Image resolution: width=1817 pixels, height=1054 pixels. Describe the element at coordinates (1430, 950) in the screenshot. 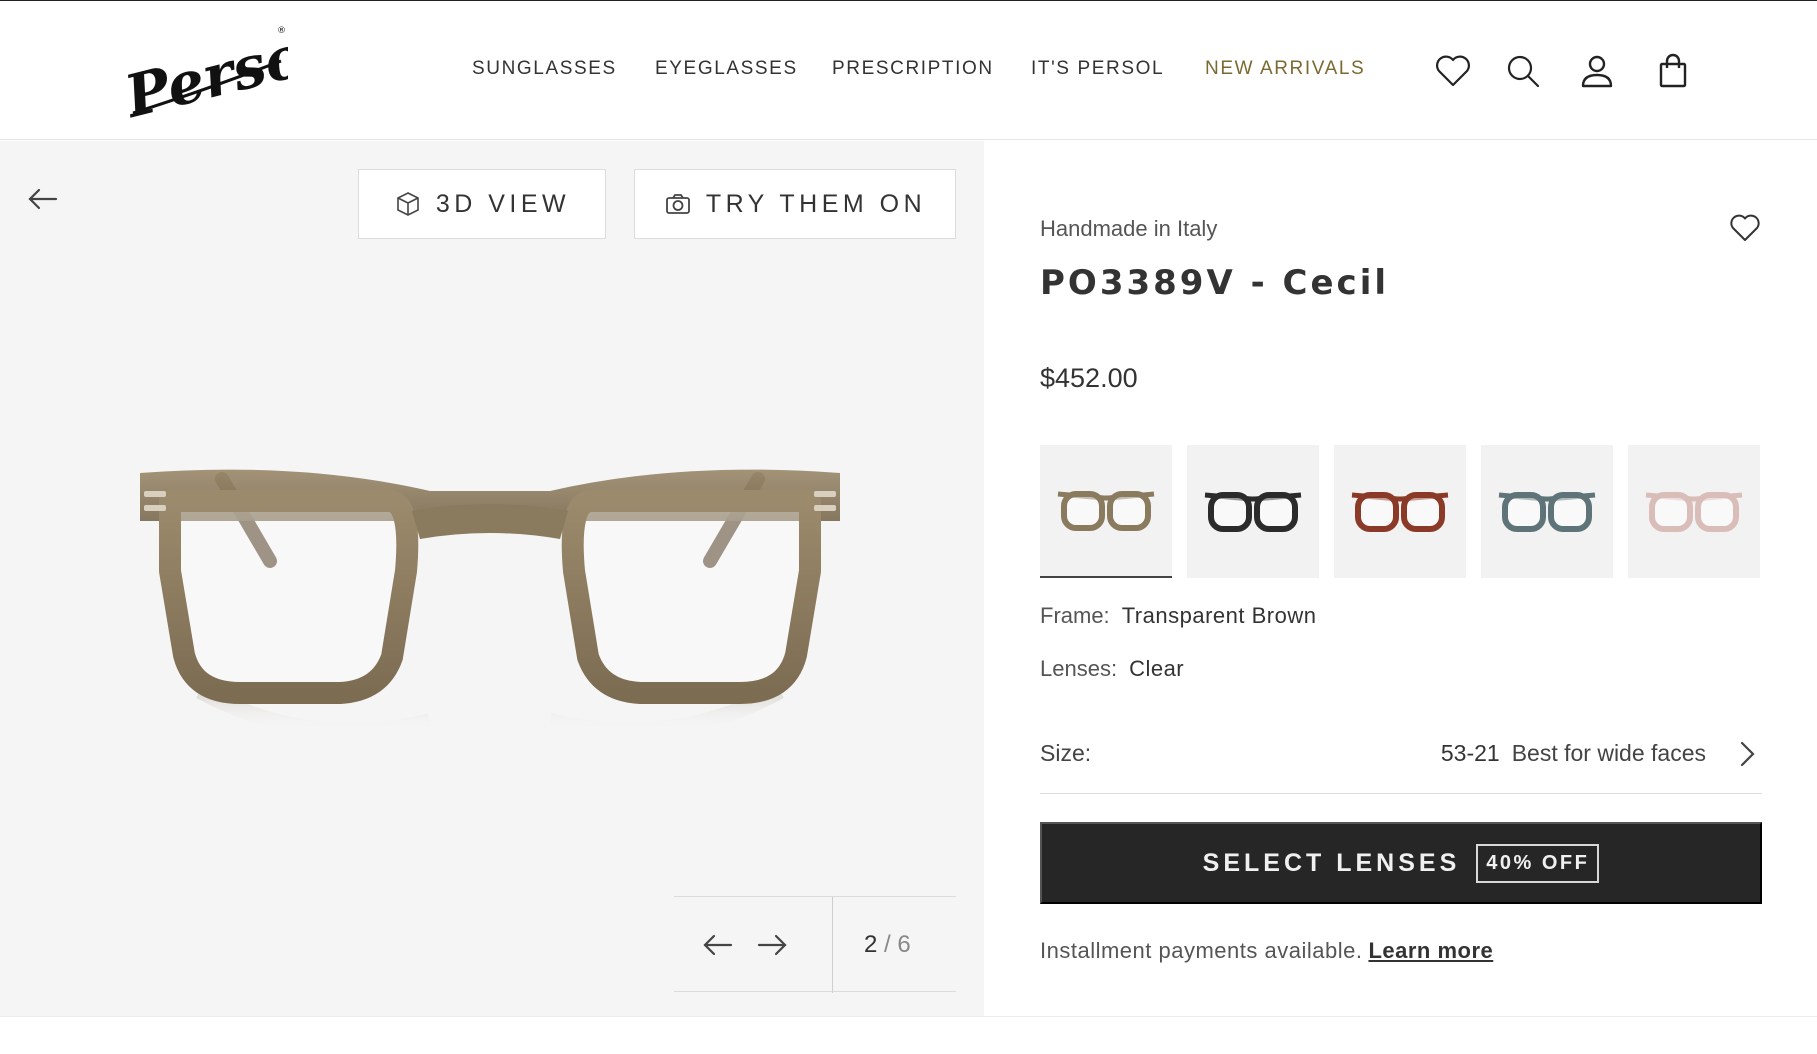

I see `learn-more-link: Learn more` at that location.